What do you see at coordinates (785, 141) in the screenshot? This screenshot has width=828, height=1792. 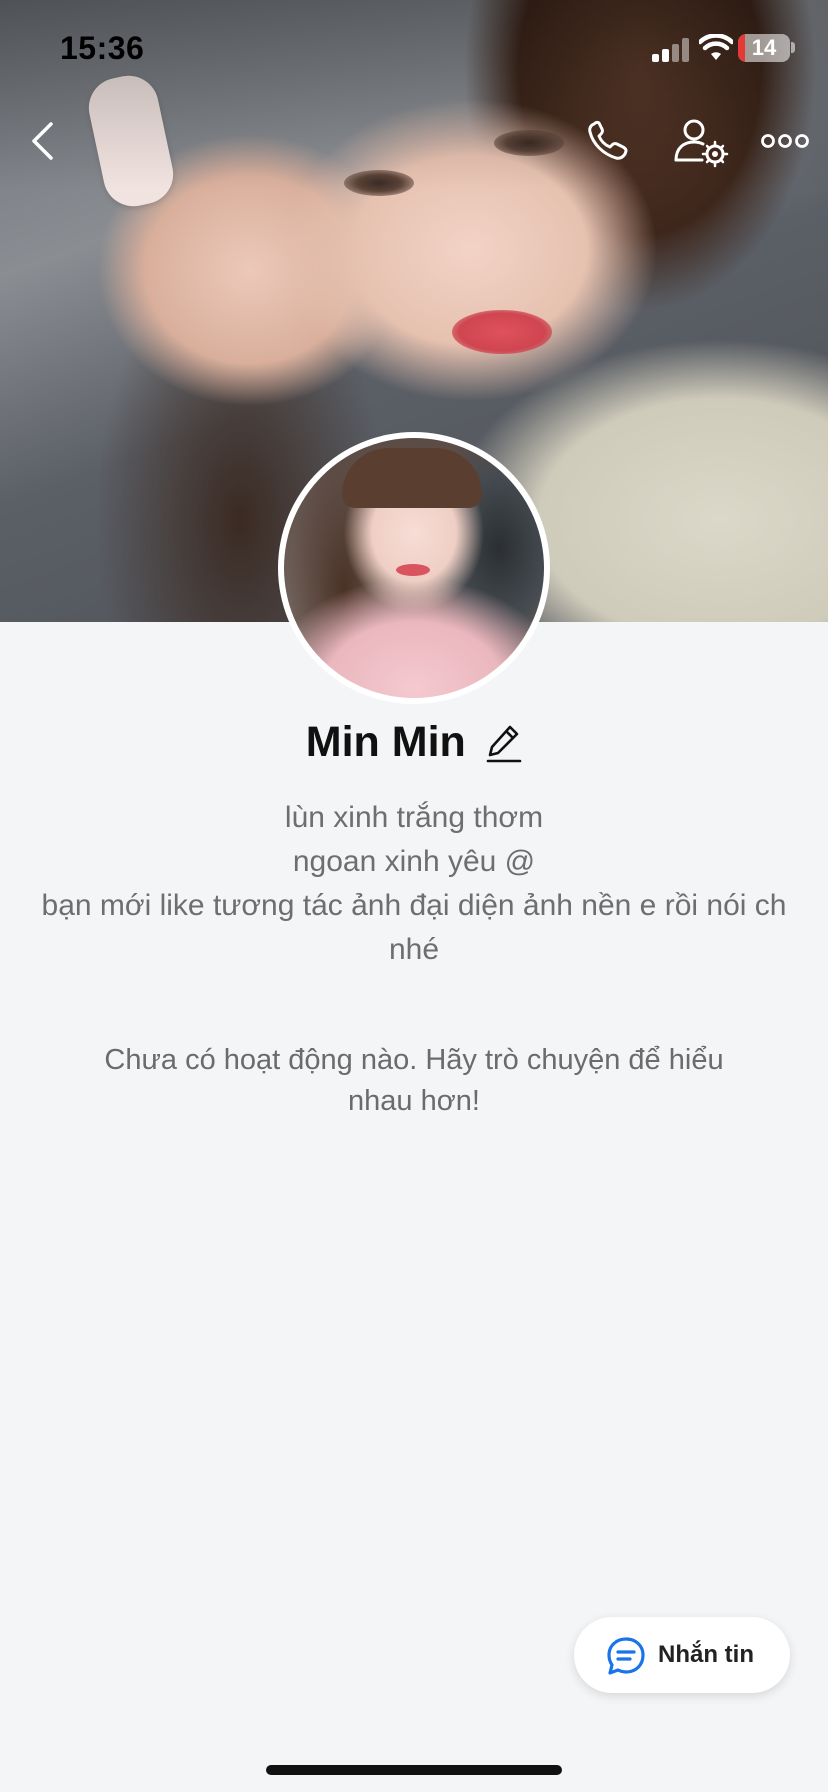 I see `more-icon` at bounding box center [785, 141].